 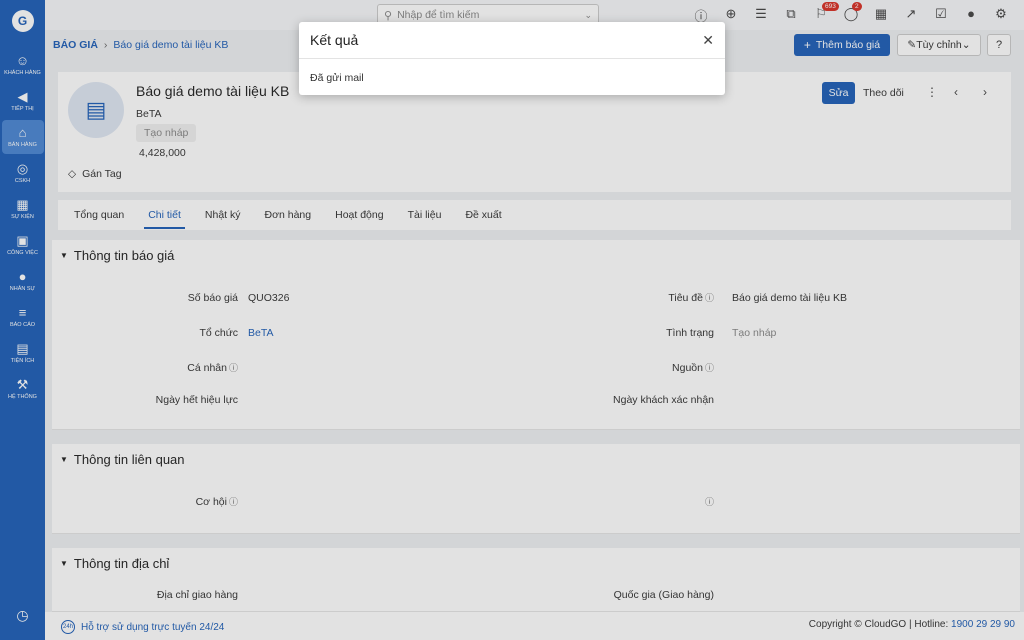 I want to click on dialog-message: Đã gửi mail, so click(x=337, y=78).